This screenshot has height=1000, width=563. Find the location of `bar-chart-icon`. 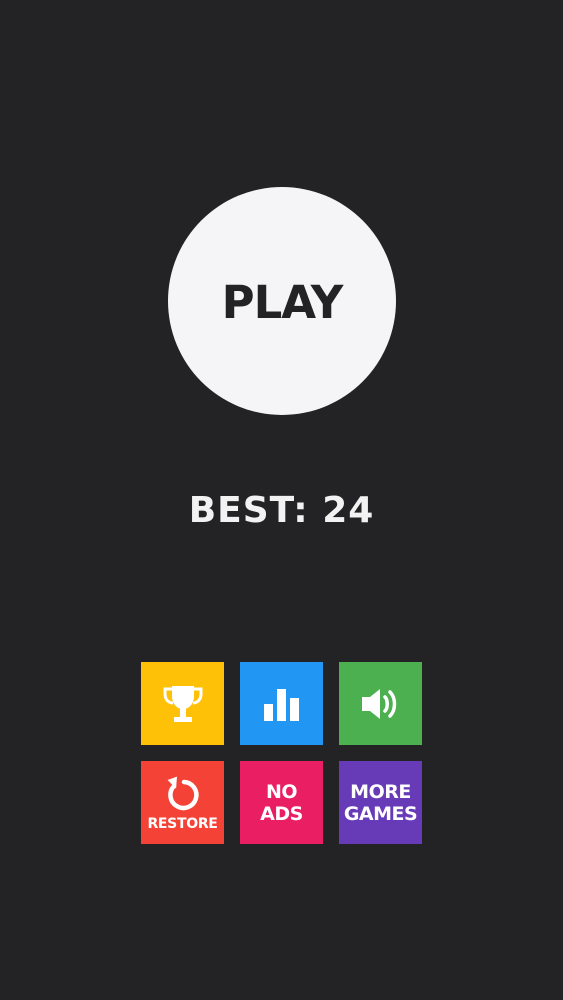

bar-chart-icon is located at coordinates (282, 704).